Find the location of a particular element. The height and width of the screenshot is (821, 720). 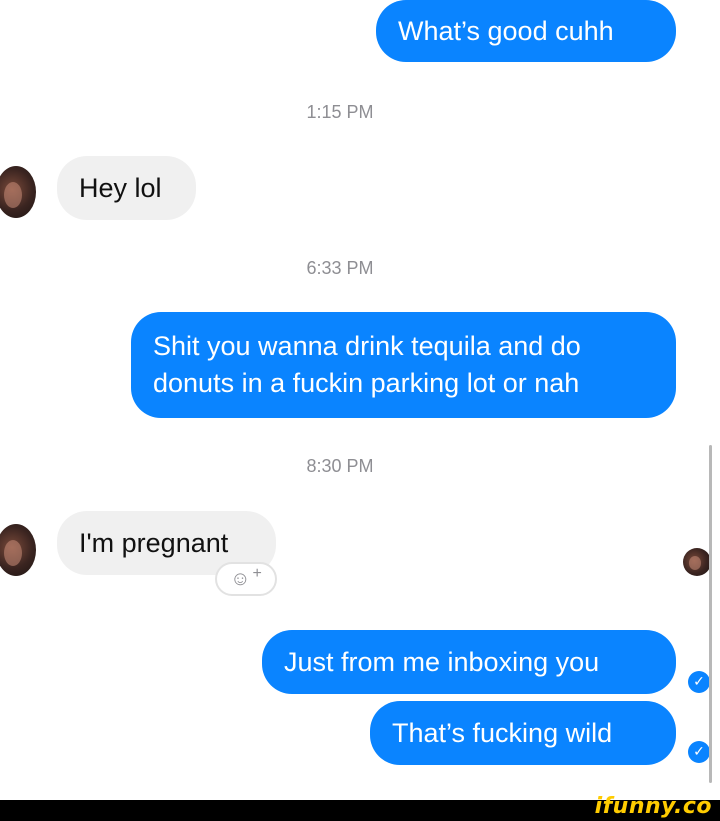

message-outgoing: What’s good cuhh is located at coordinates (526, 31).